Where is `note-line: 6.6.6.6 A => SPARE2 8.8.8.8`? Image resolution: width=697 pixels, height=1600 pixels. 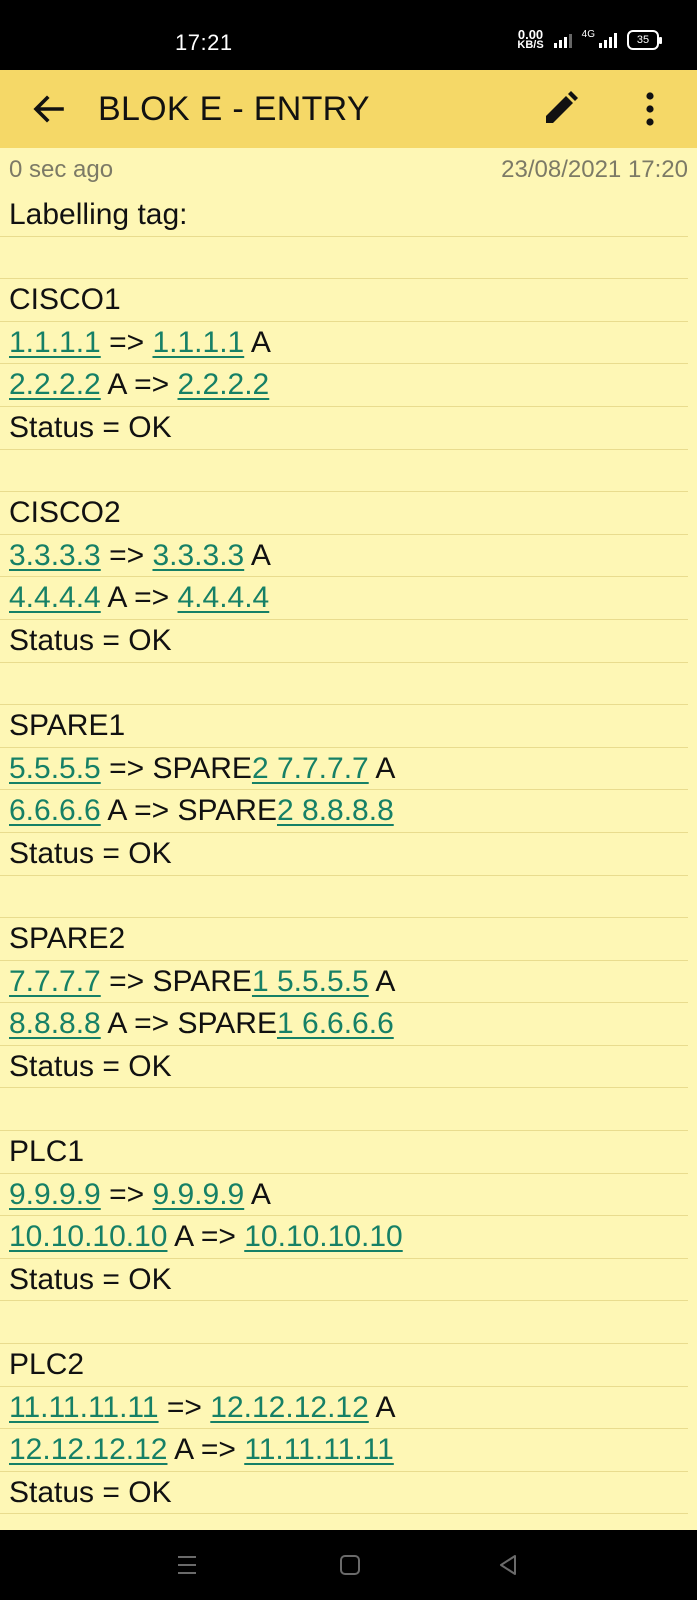 note-line: 6.6.6.6 A => SPARE2 8.8.8.8 is located at coordinates (344, 811).